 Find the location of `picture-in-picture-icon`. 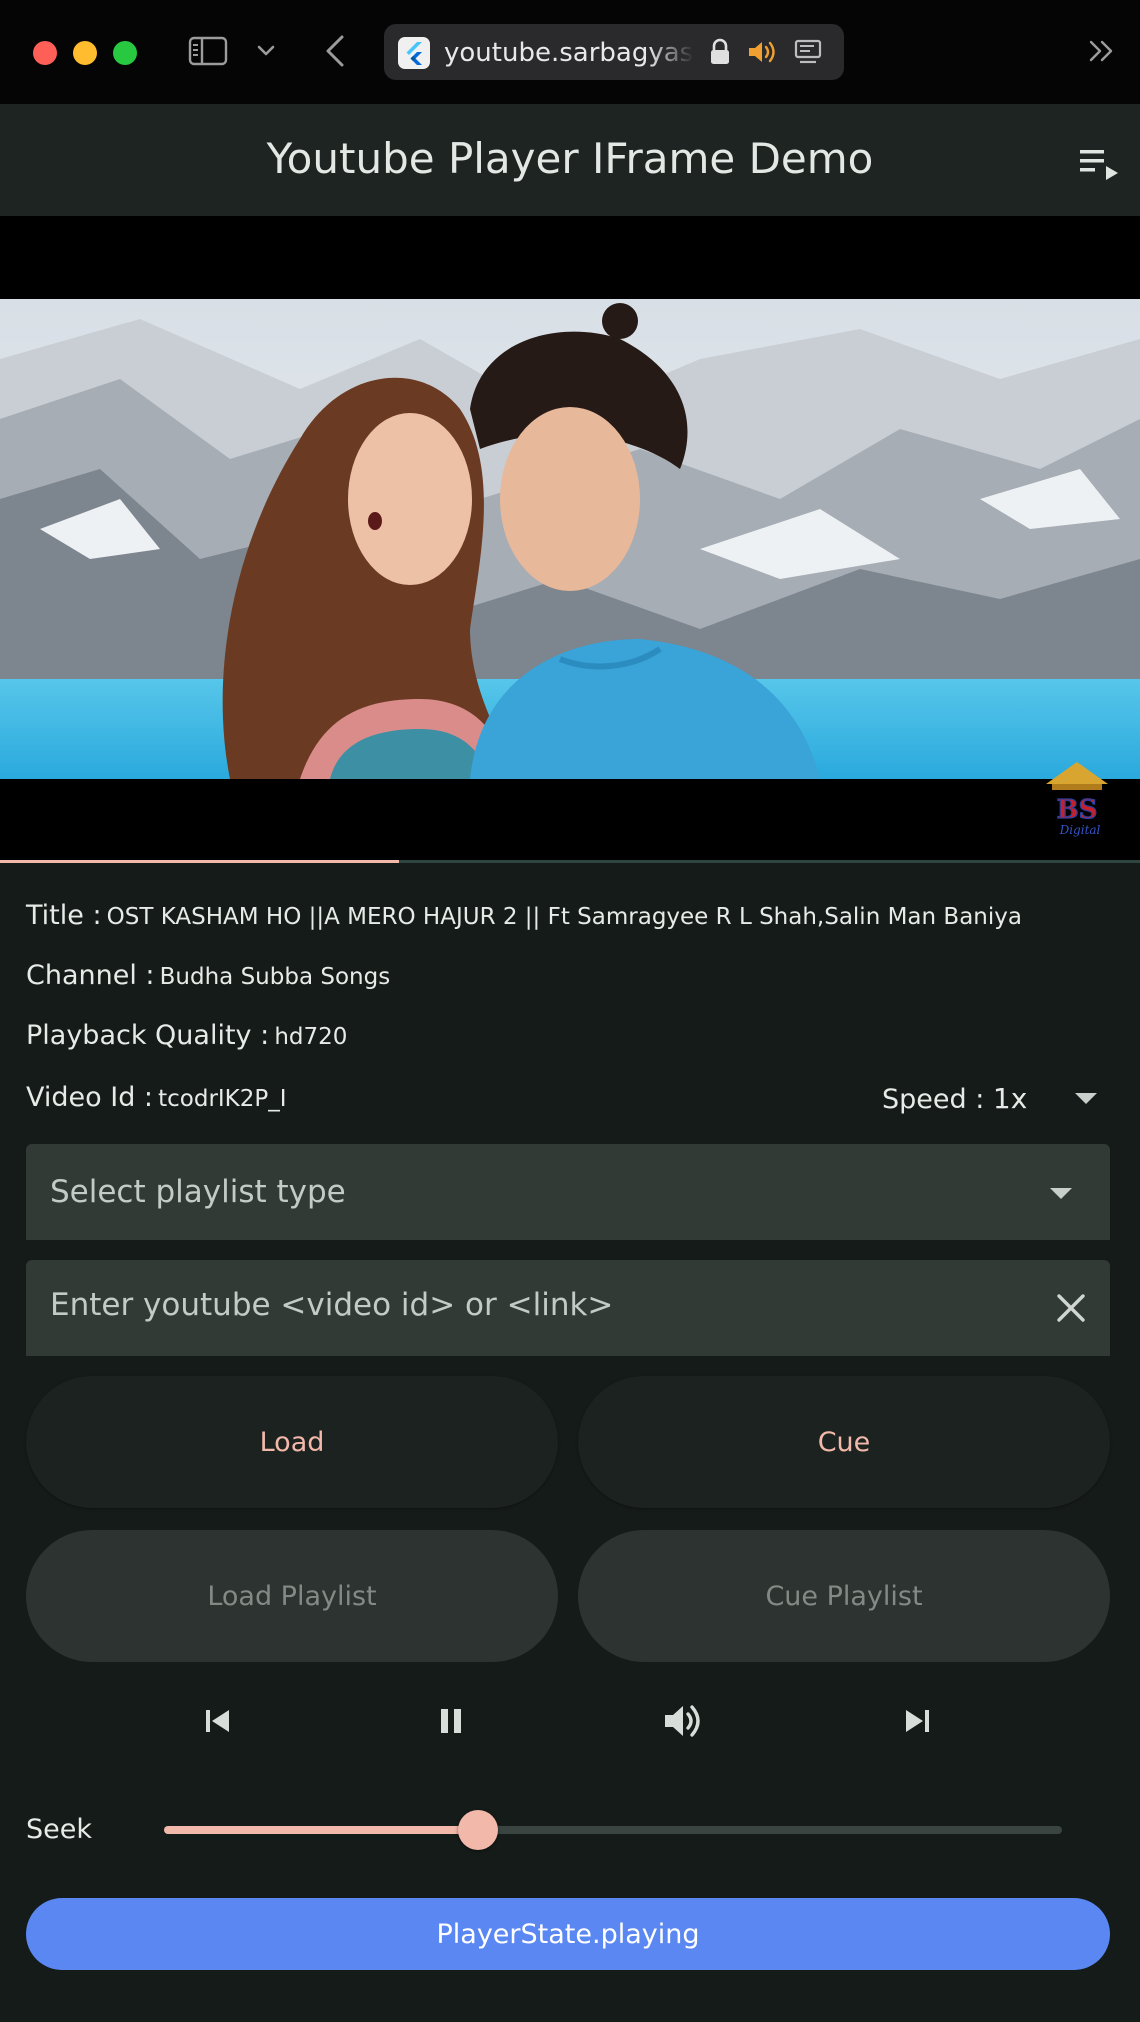

picture-in-picture-icon is located at coordinates (809, 52).